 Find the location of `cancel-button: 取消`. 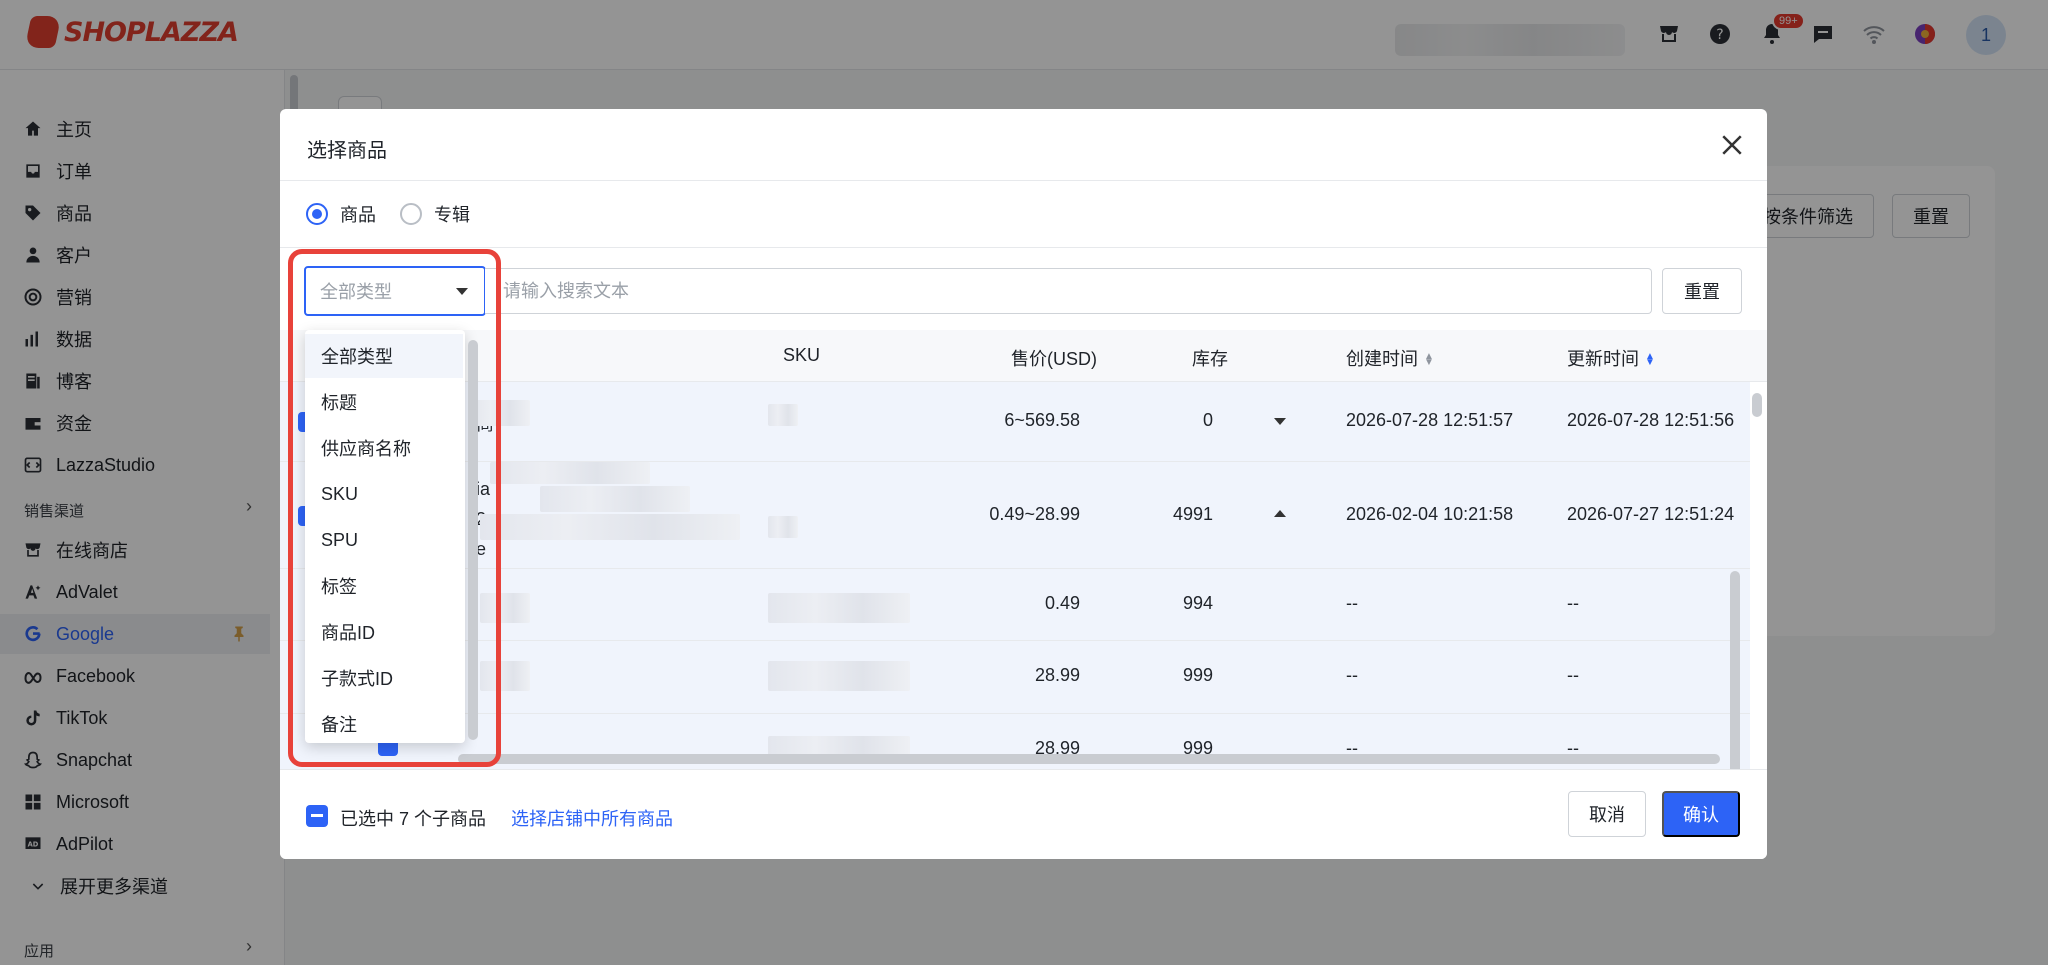

cancel-button: 取消 is located at coordinates (1607, 814).